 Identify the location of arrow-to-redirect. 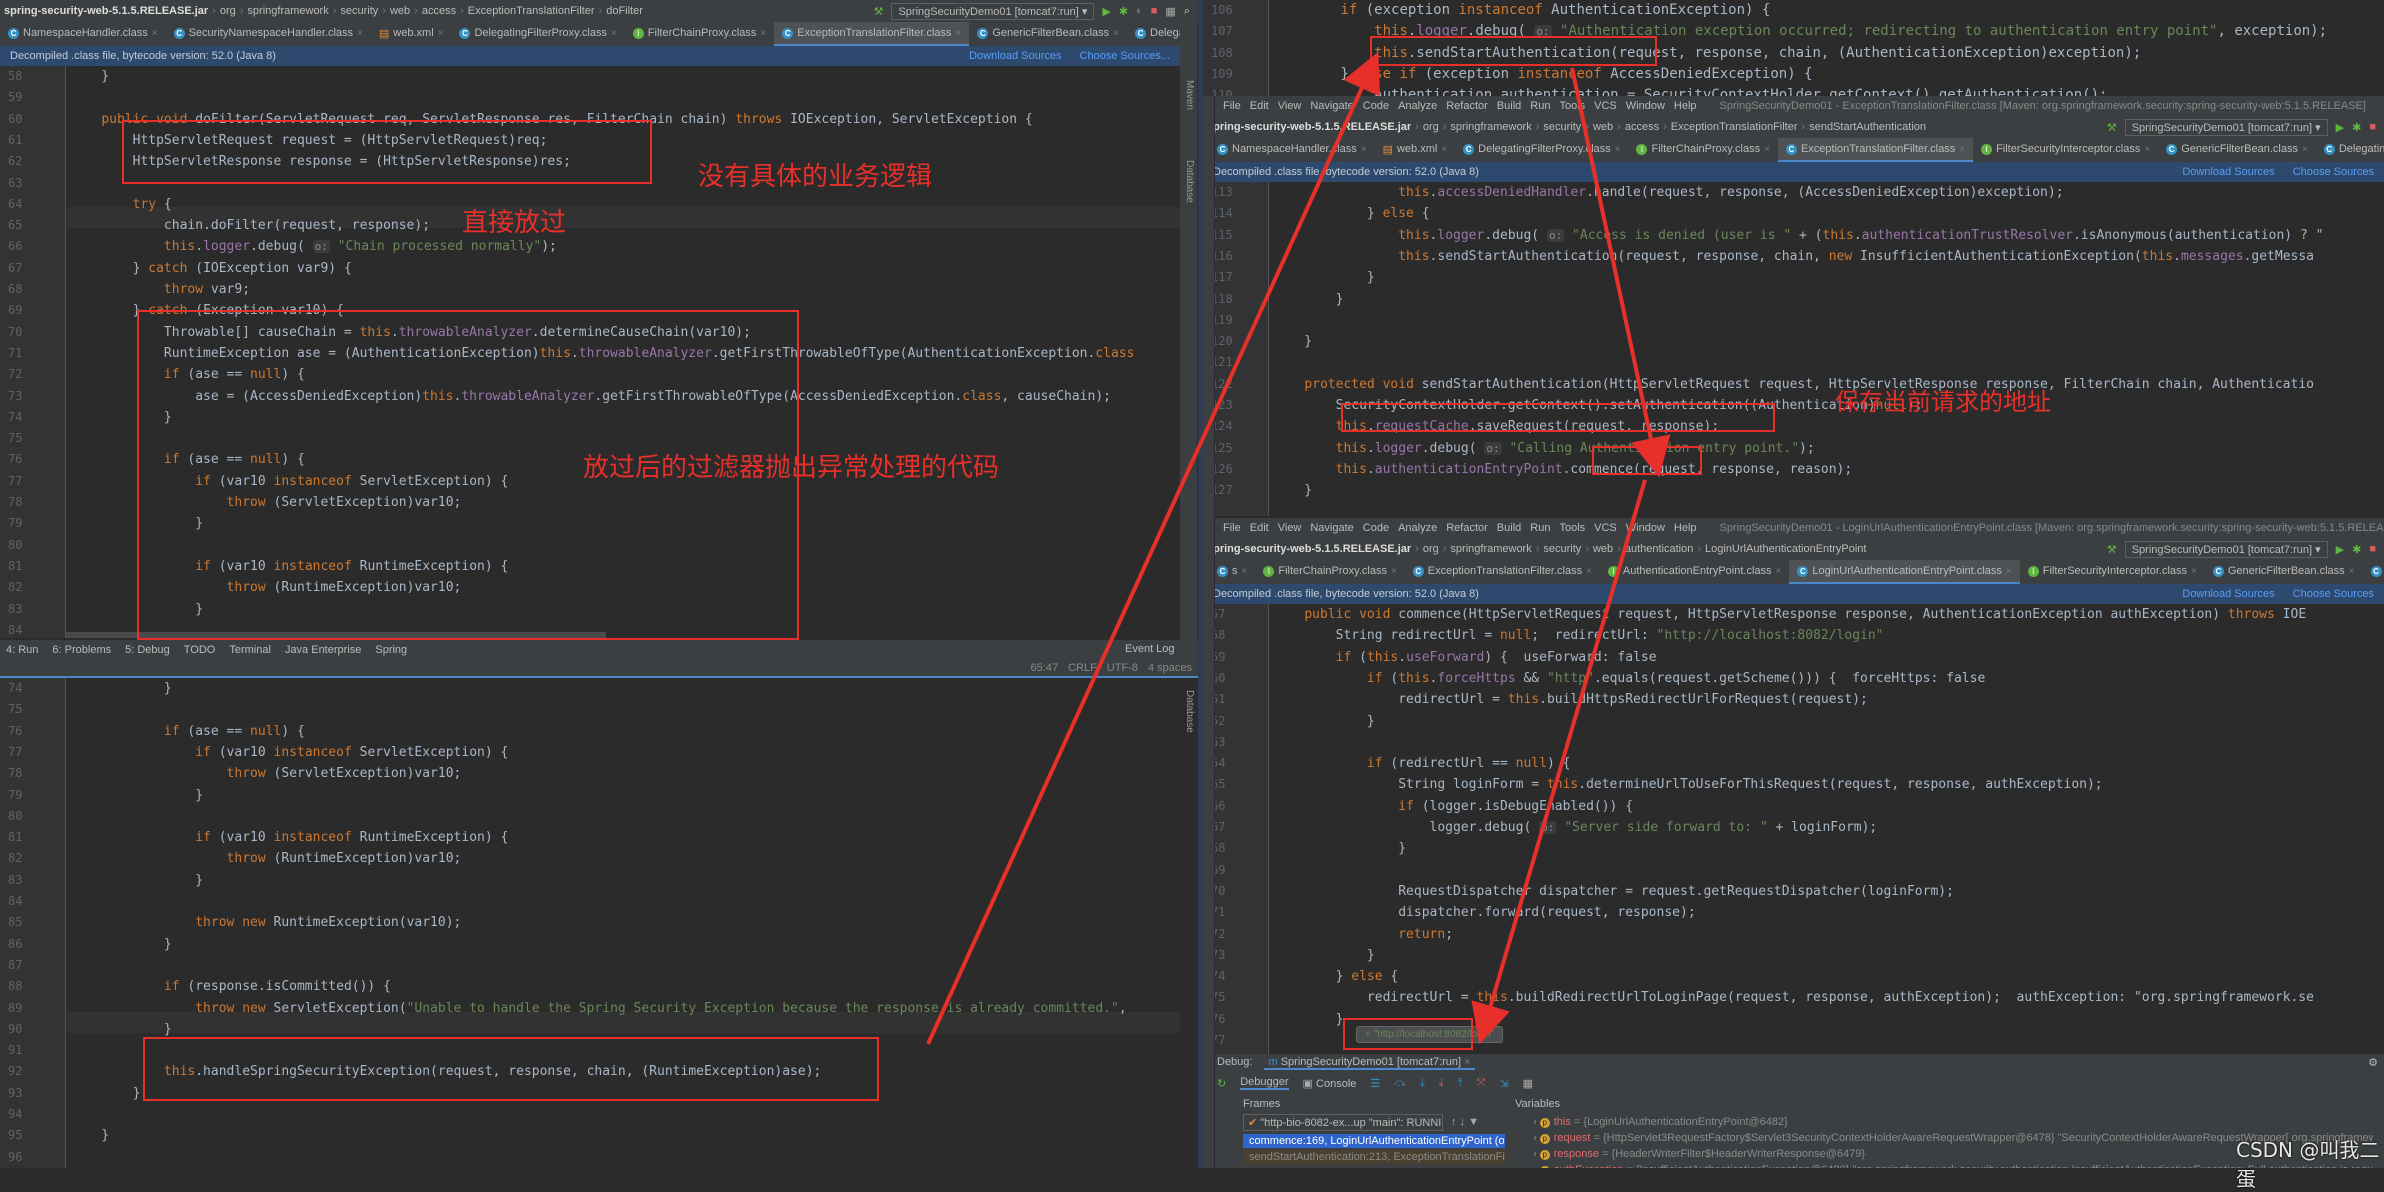
(1565, 752).